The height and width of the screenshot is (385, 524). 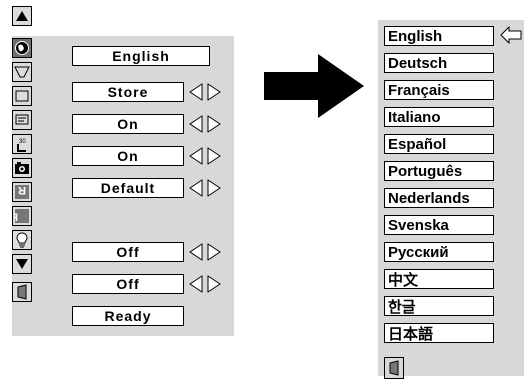 What do you see at coordinates (439, 144) in the screenshot?
I see `language-option: Español` at bounding box center [439, 144].